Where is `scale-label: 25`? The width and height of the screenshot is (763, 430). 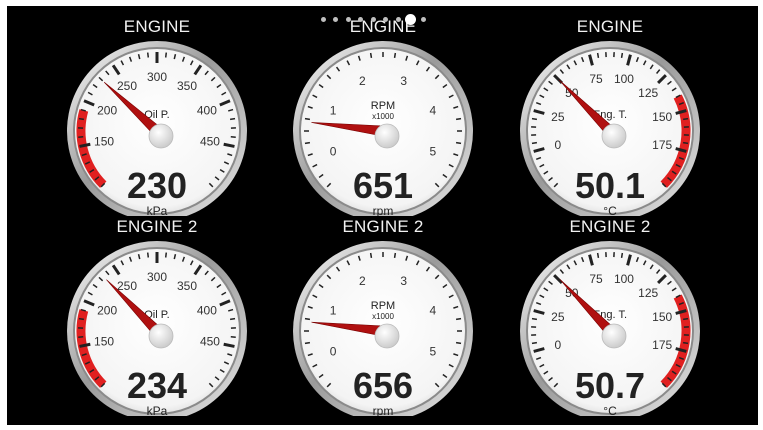 scale-label: 25 is located at coordinates (558, 117).